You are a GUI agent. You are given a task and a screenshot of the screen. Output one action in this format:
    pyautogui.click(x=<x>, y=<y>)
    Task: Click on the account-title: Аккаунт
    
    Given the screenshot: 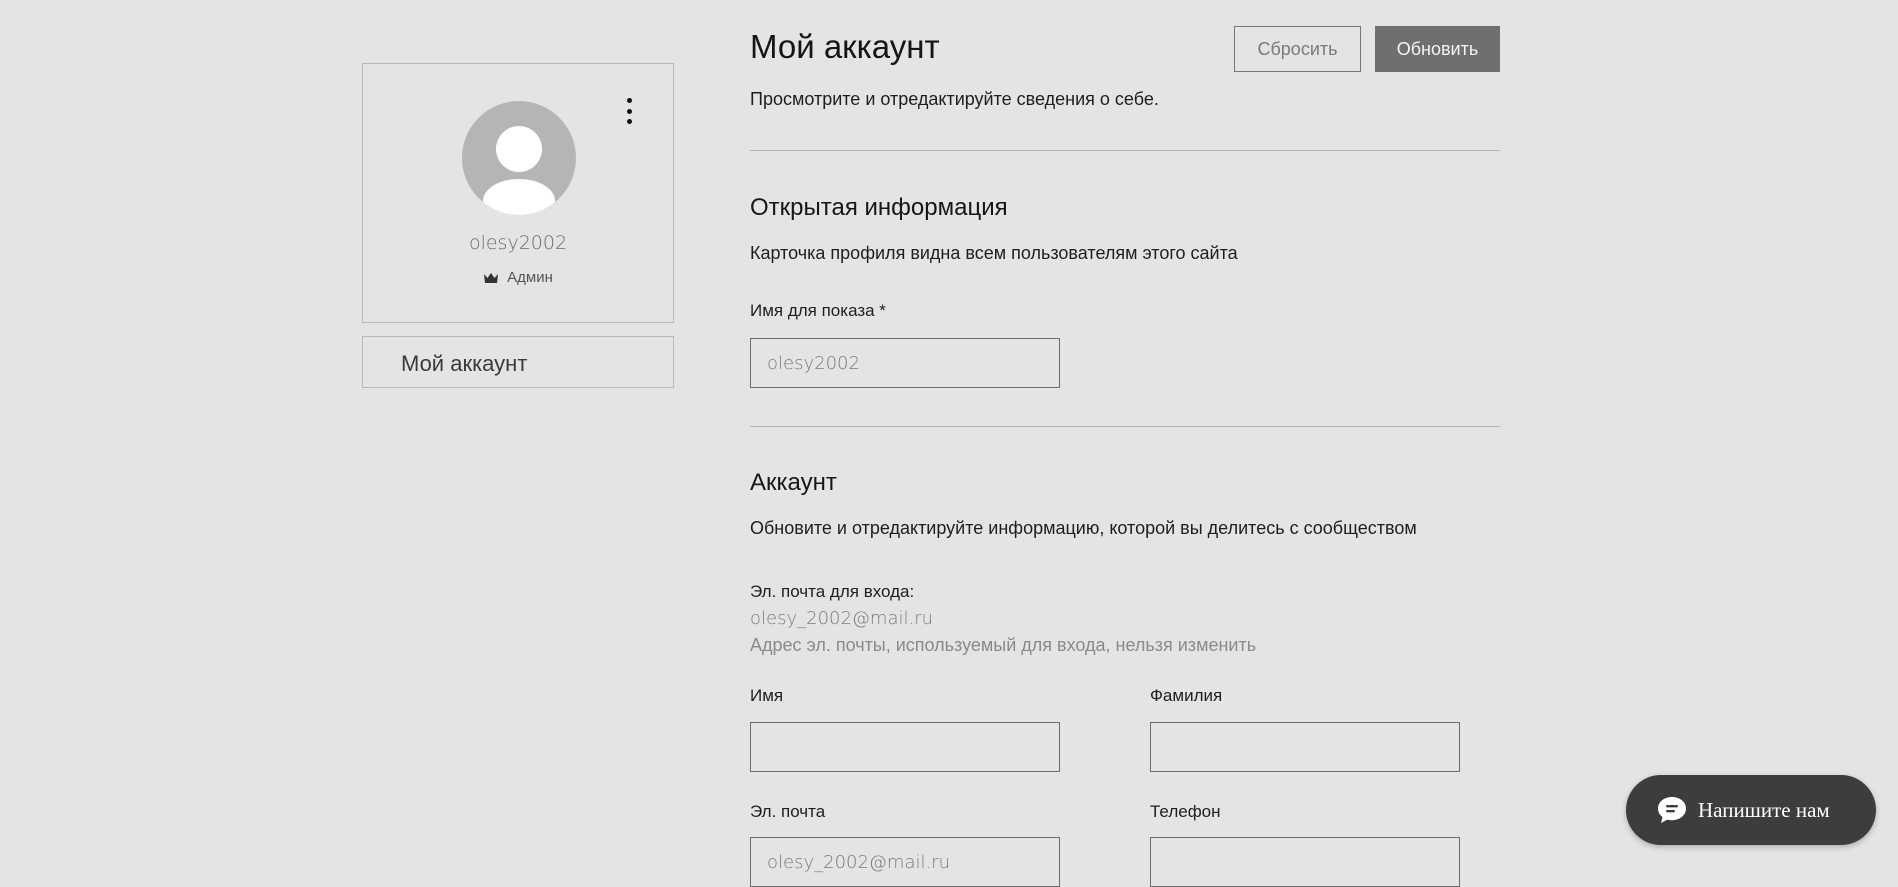 What is the action you would take?
    pyautogui.click(x=793, y=482)
    